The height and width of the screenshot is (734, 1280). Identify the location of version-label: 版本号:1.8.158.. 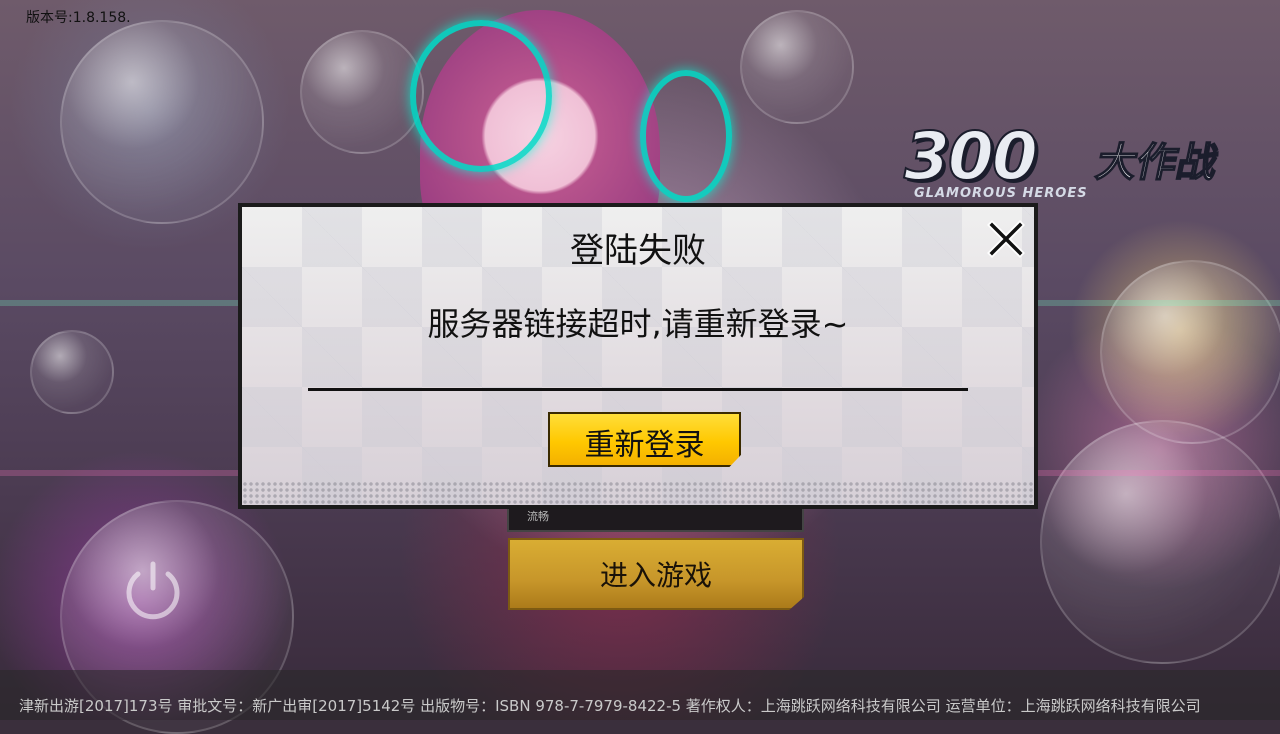
(78, 18).